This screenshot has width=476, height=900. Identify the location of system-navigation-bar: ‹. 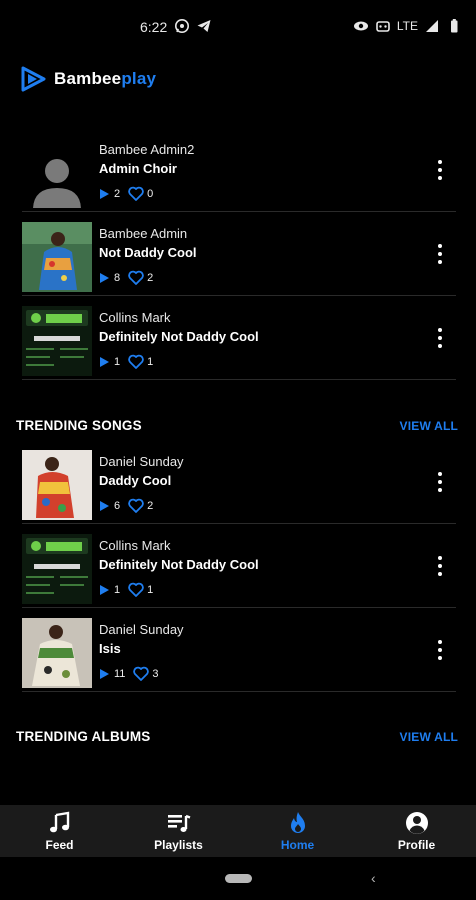
(238, 878).